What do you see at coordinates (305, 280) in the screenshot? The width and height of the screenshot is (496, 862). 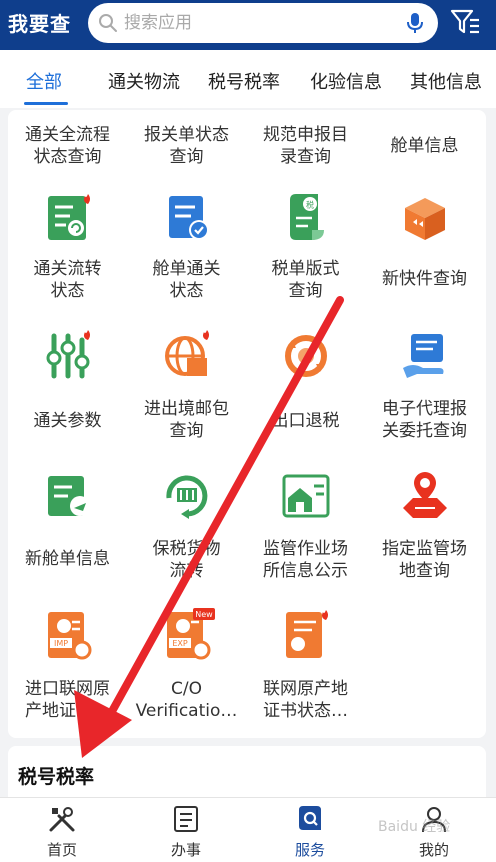 I see `grid-item-label: 税单版式 查询` at bounding box center [305, 280].